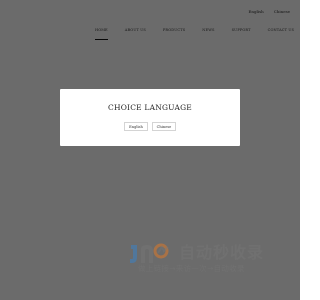 The width and height of the screenshot is (320, 300). Describe the element at coordinates (150, 117) in the screenshot. I see `language-modal: CHOICE LANGUAGE English Chinese` at that location.